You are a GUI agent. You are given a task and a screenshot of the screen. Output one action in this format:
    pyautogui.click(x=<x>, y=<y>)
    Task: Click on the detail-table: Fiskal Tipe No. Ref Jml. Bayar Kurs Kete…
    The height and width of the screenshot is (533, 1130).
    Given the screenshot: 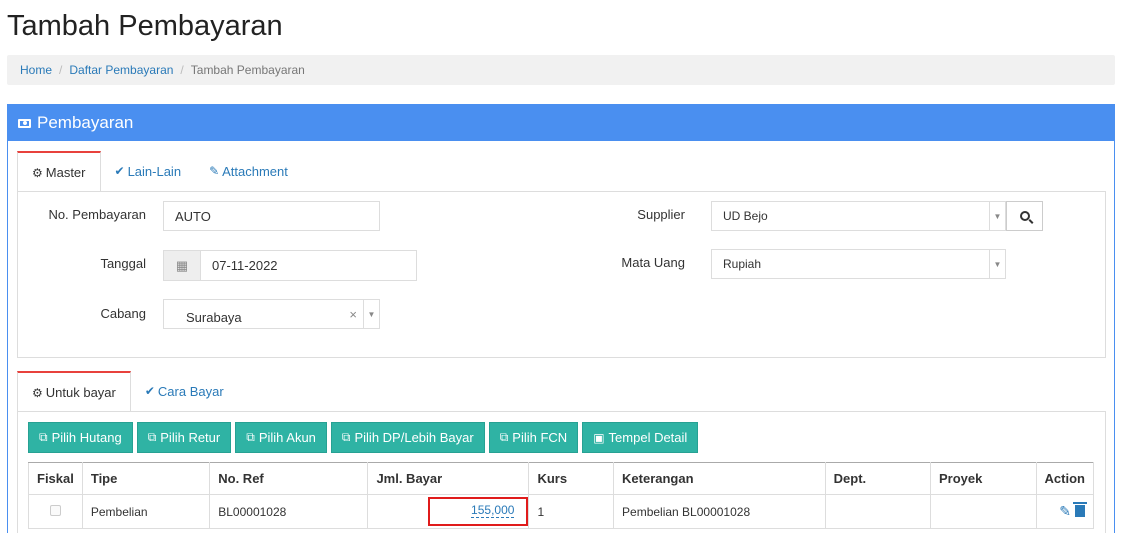 What is the action you would take?
    pyautogui.click(x=561, y=495)
    